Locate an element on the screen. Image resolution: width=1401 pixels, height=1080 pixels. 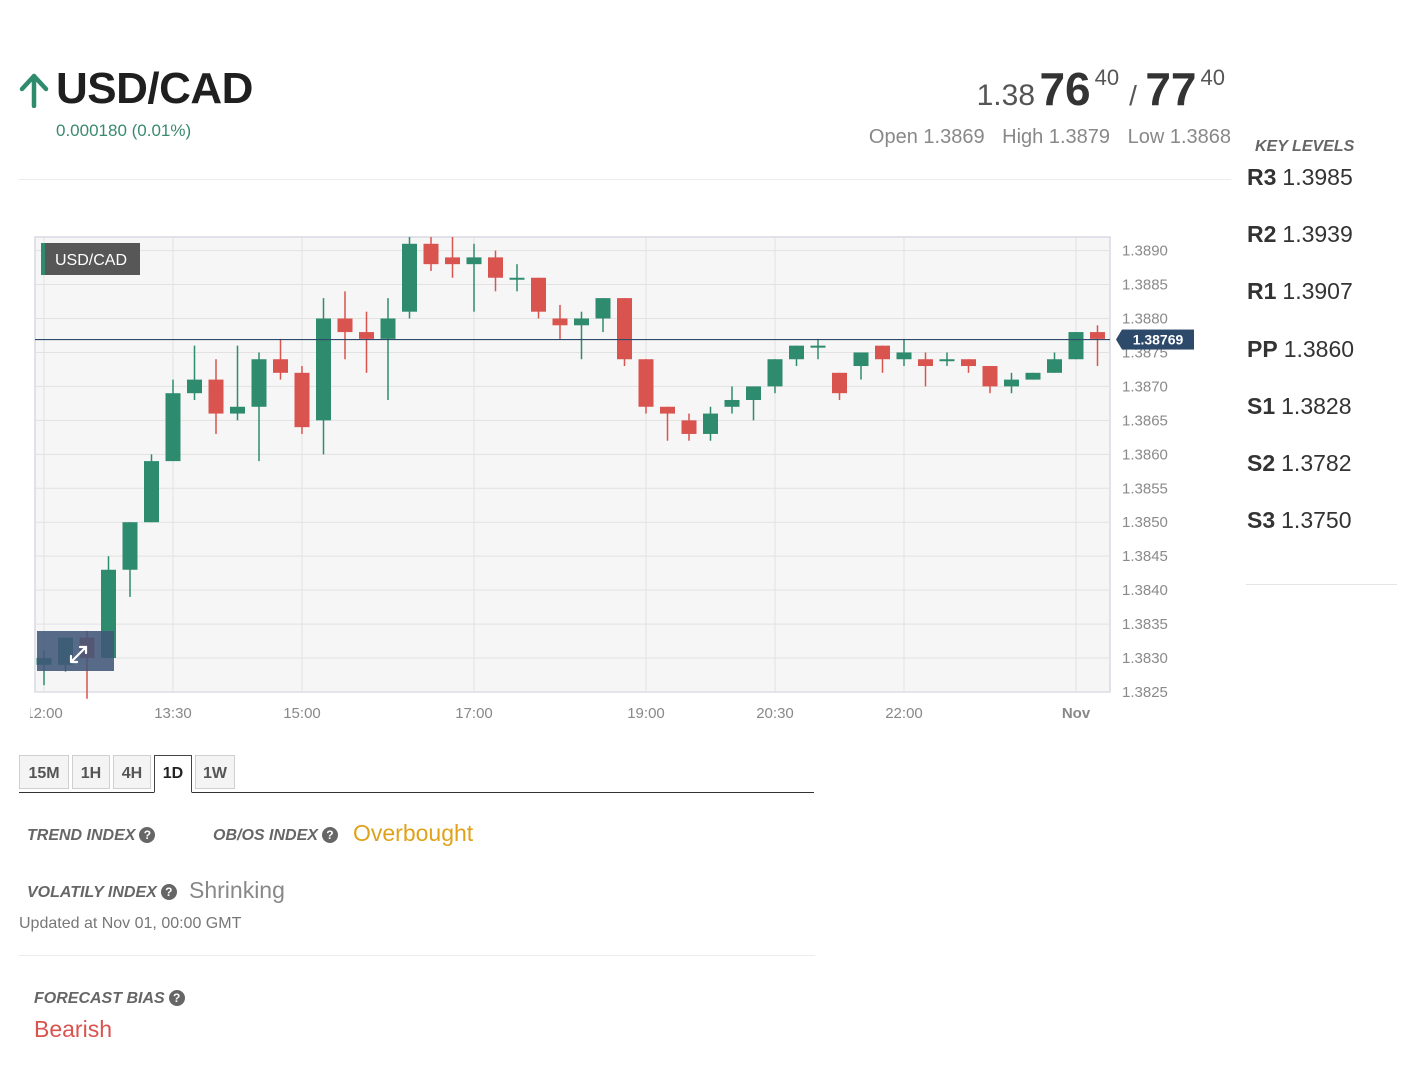
x-tick-label: 20:30 is located at coordinates (775, 713).